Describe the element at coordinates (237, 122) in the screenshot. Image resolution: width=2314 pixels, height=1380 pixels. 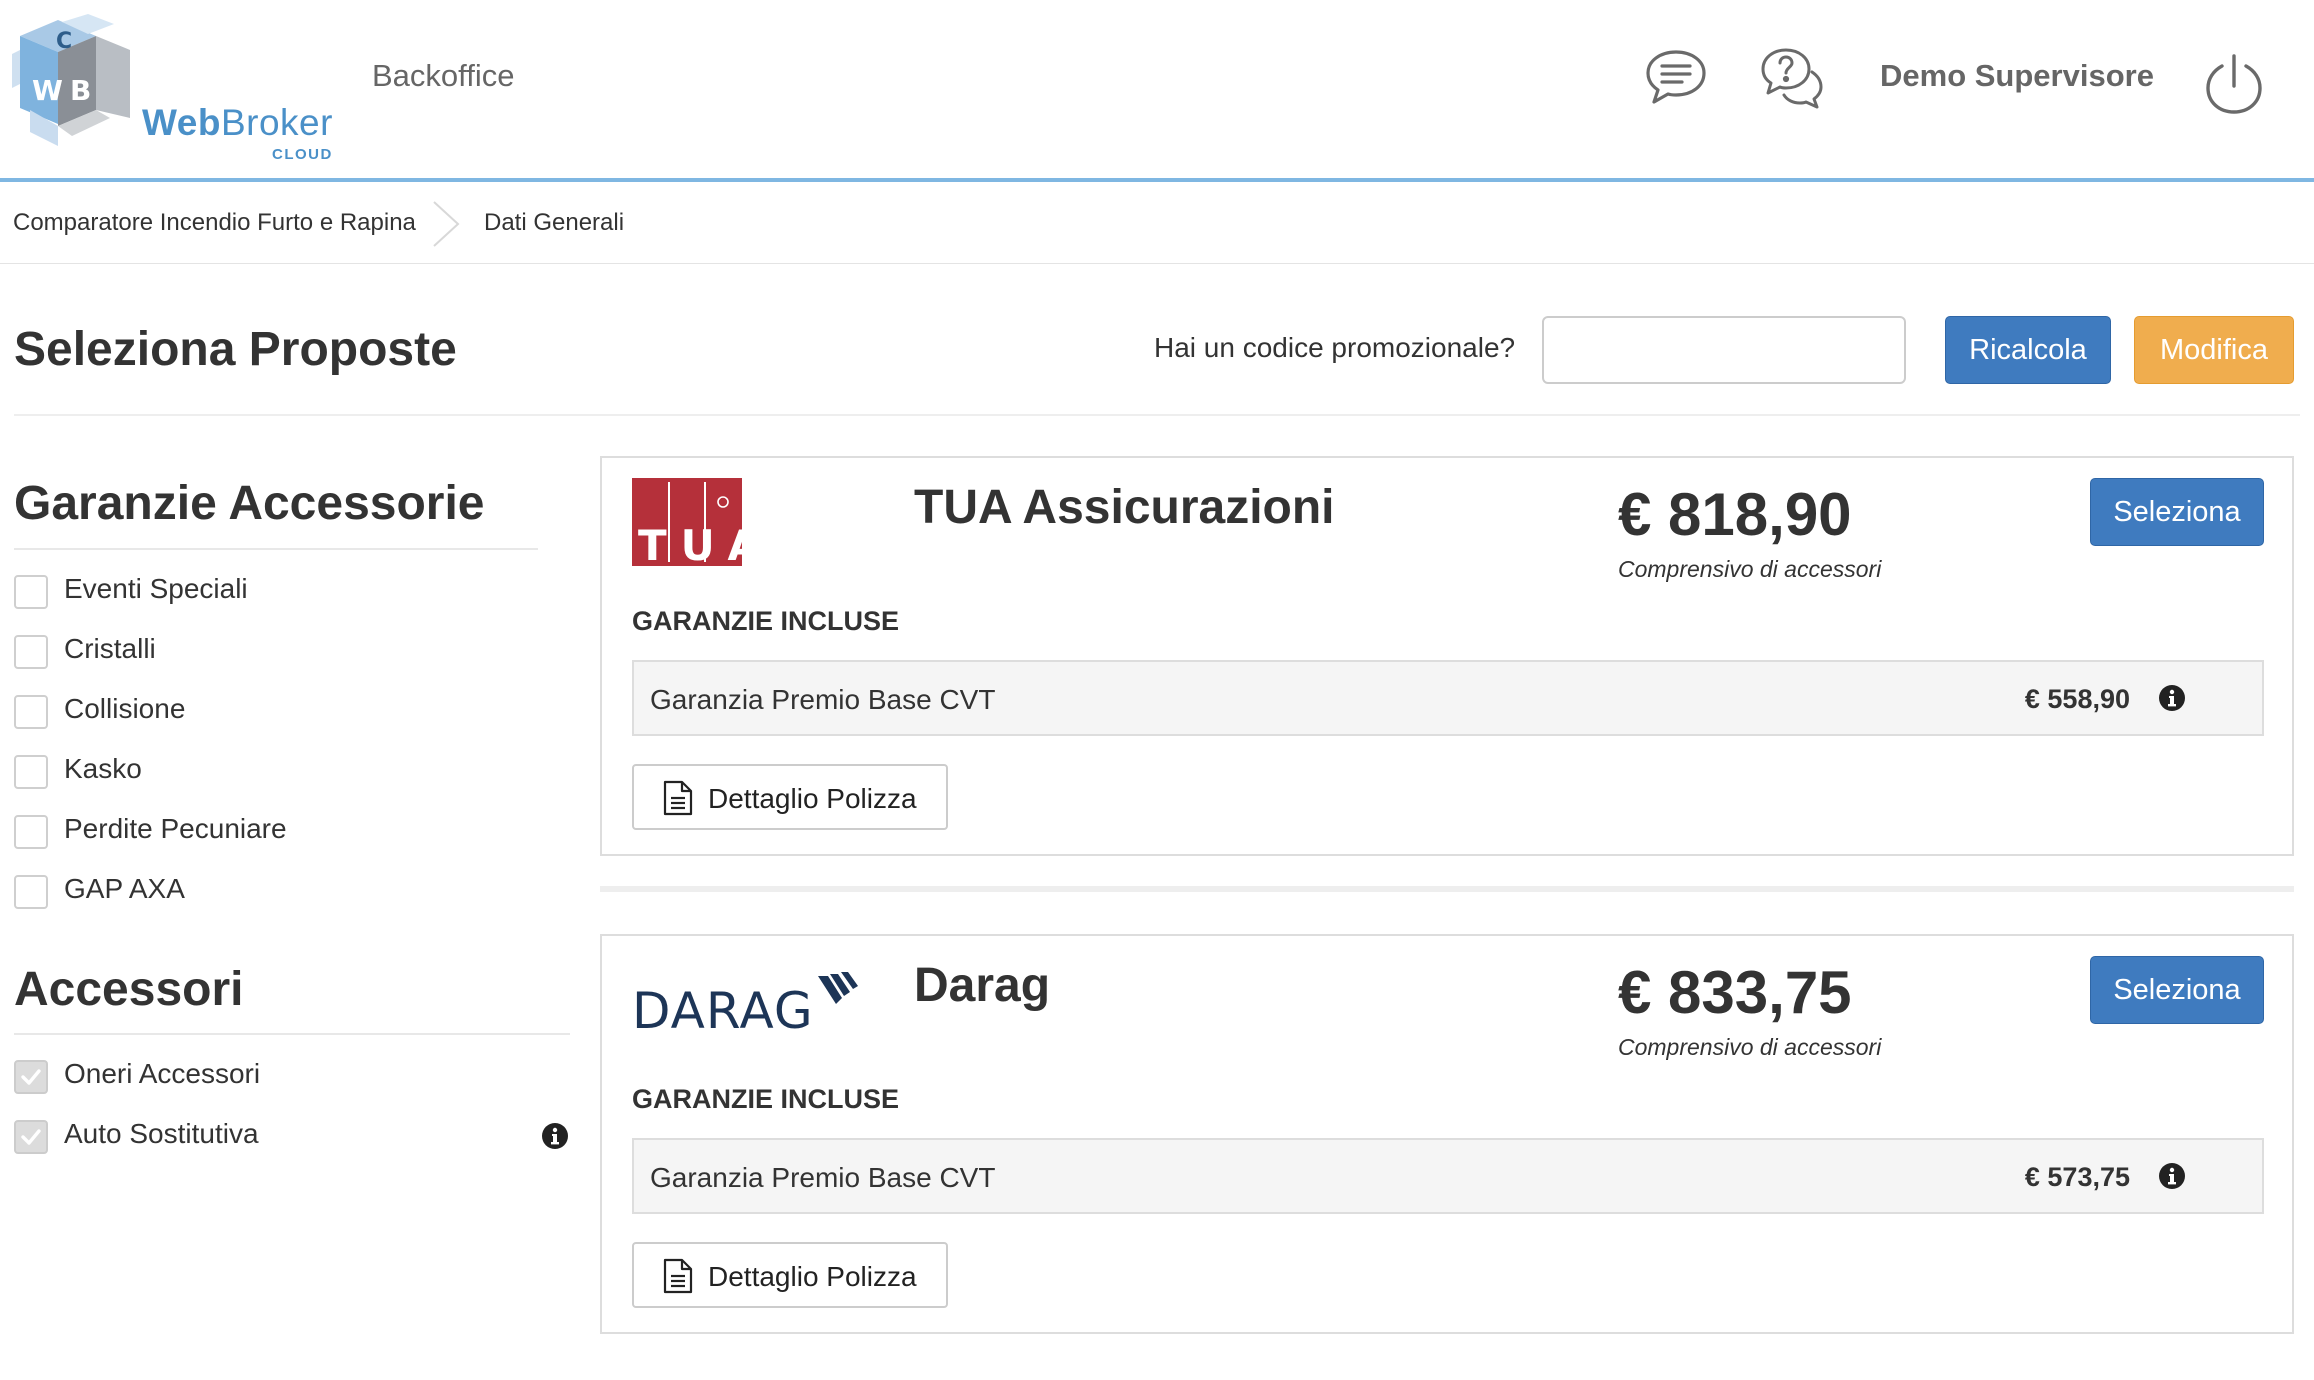
I see `logo-wordmark: WebBroker` at that location.